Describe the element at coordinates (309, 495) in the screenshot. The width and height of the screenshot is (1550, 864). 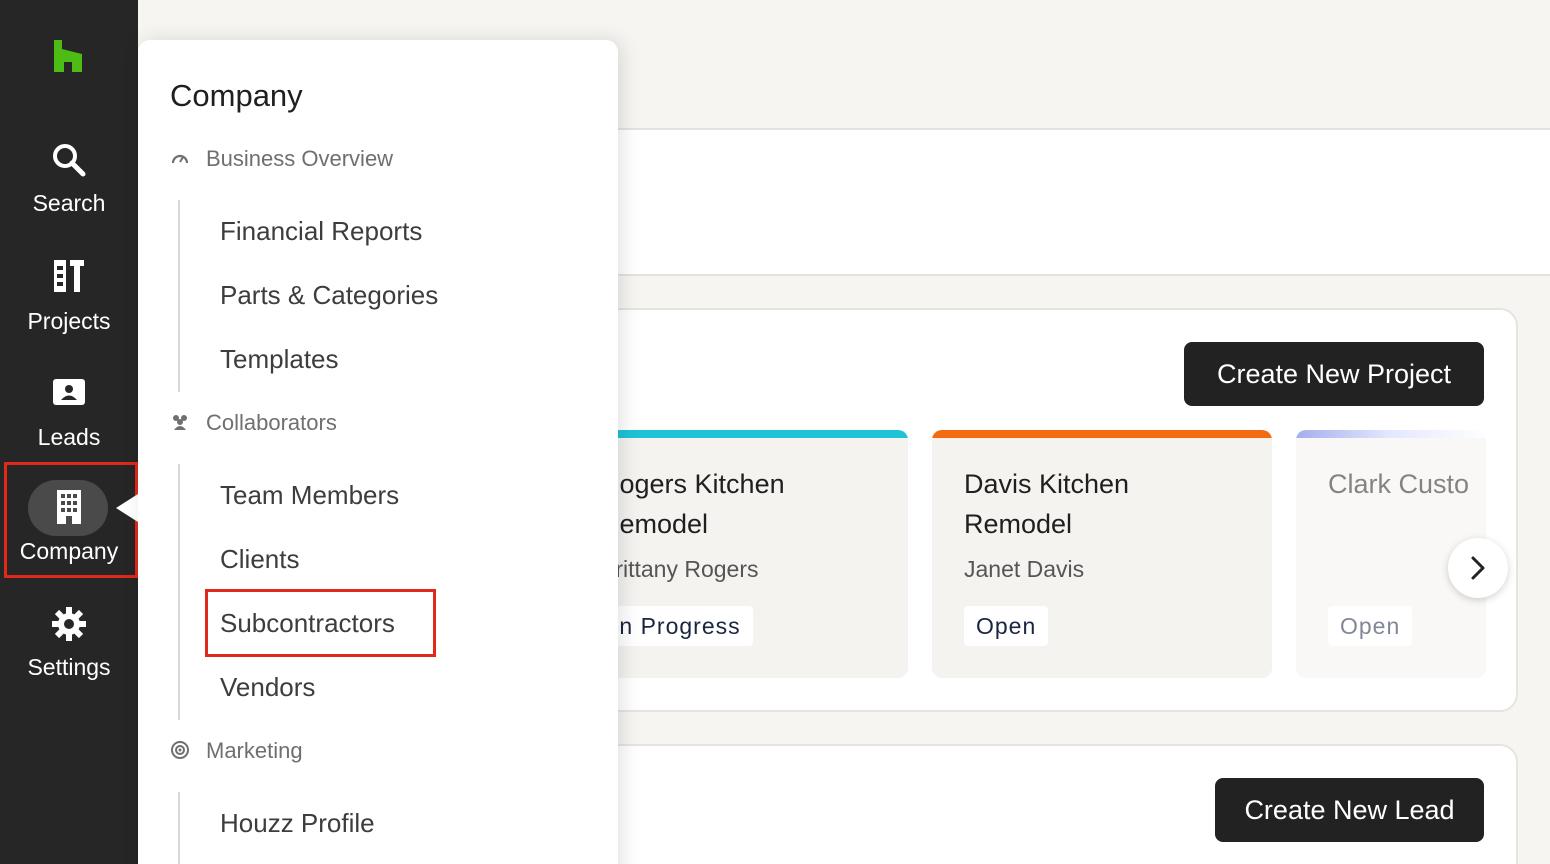
I see `menu-item-team-members: Team Members` at that location.